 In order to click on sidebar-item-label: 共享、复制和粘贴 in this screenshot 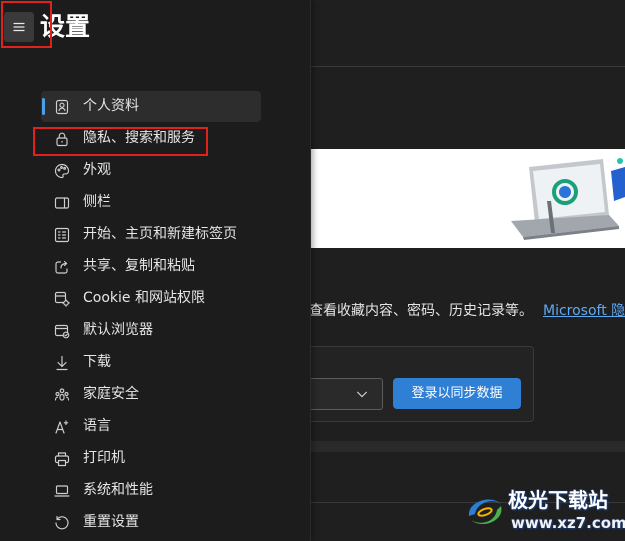, I will do `click(139, 266)`.